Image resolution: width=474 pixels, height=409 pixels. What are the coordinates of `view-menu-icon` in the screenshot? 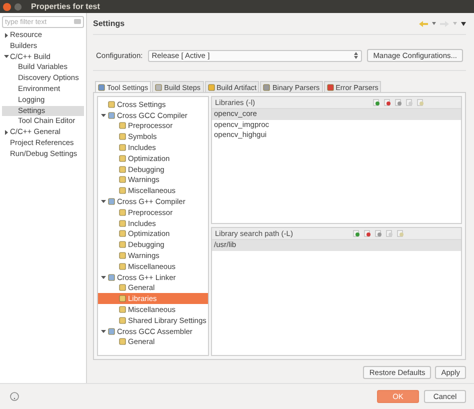 It's located at (463, 24).